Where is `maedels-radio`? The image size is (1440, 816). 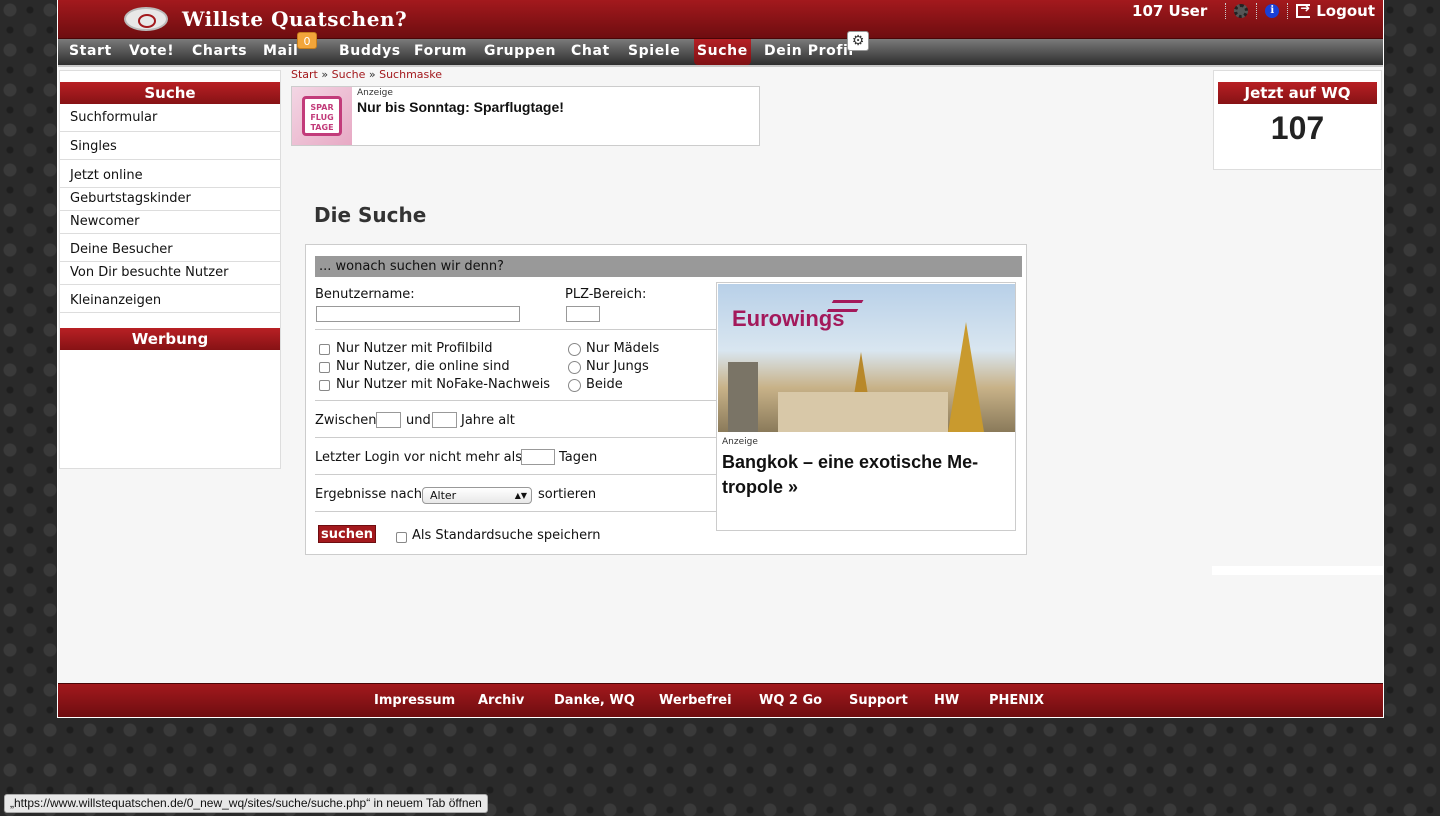
maedels-radio is located at coordinates (574, 349).